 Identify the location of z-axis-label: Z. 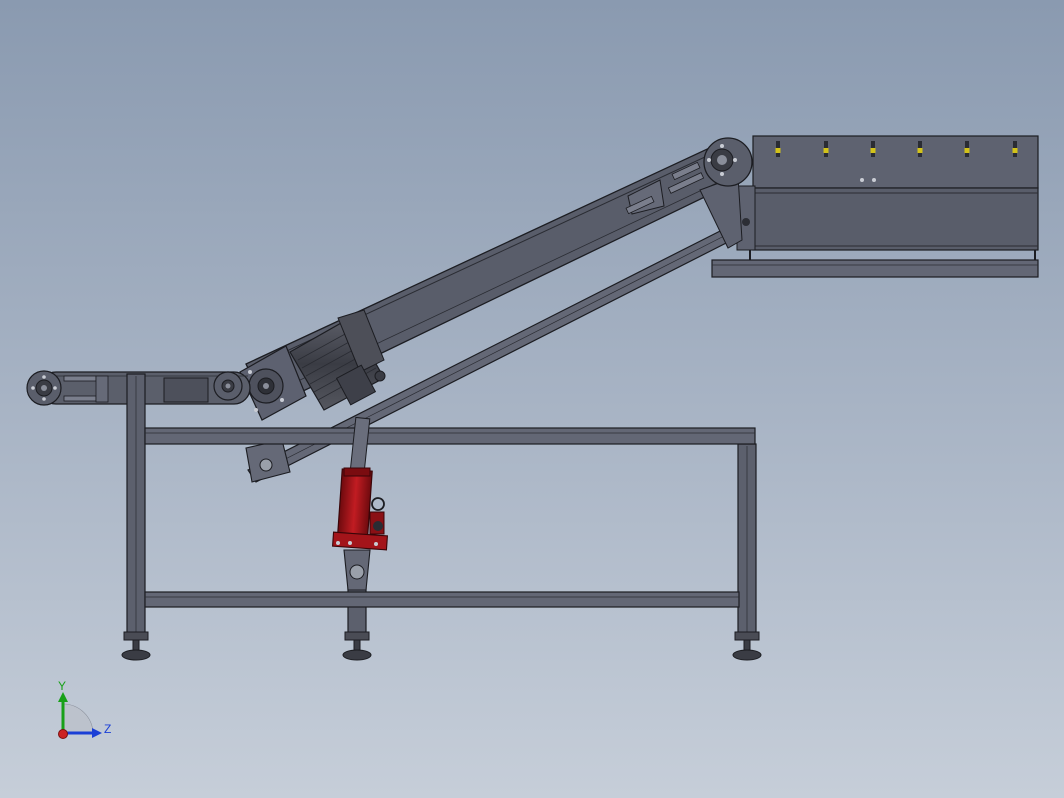
(107, 729).